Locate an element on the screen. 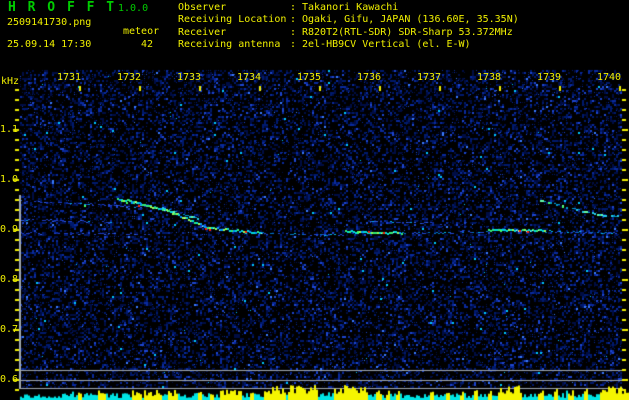  app-title: H R O F F T is located at coordinates (62, 7).